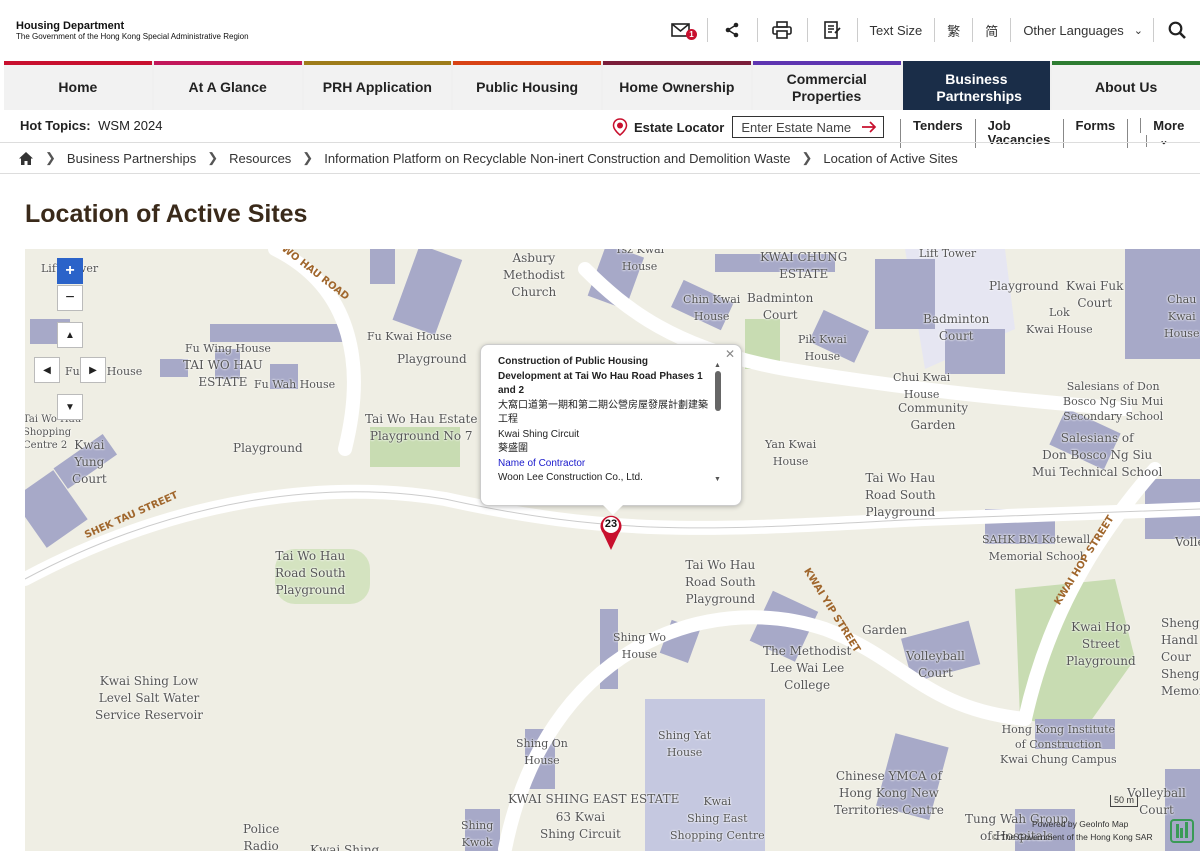 This screenshot has height=851, width=1200. What do you see at coordinates (70, 298) in the screenshot?
I see `zoom-out-button: −` at bounding box center [70, 298].